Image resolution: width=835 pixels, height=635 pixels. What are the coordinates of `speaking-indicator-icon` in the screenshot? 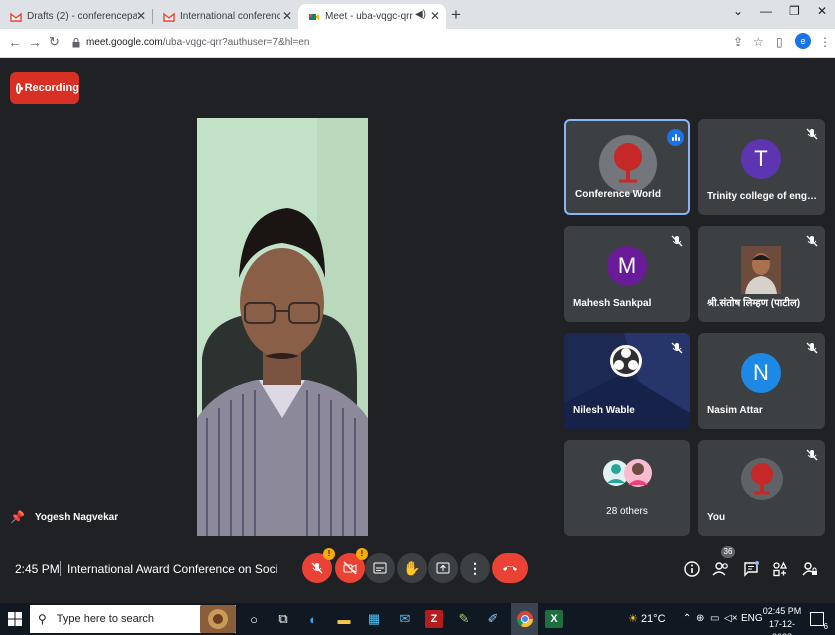 It's located at (675, 137).